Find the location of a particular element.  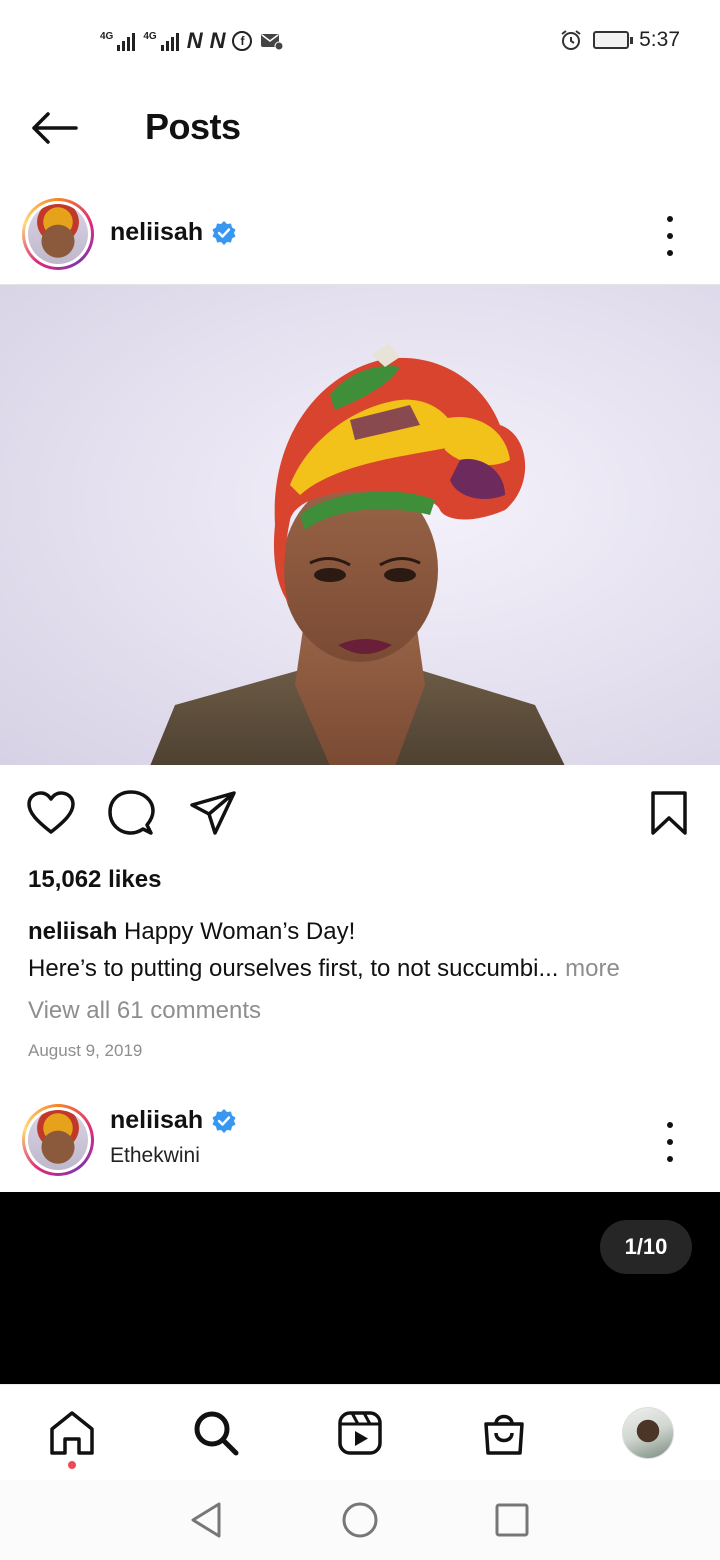

notification-icon-2: N is located at coordinates (217, 40).